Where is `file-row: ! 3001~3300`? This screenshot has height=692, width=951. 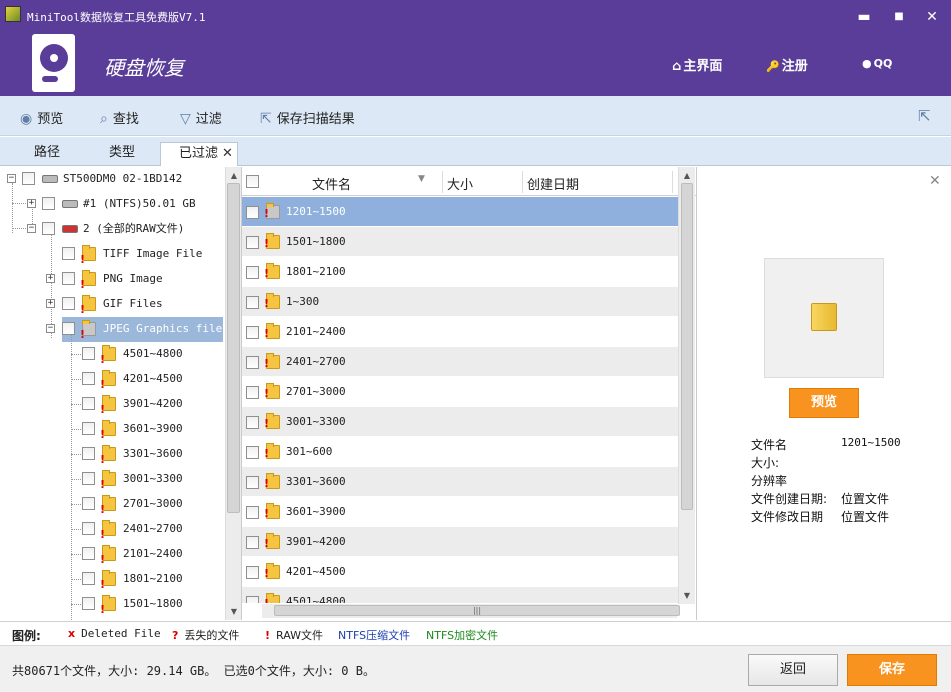 file-row: ! 3001~3300 is located at coordinates (460, 422).